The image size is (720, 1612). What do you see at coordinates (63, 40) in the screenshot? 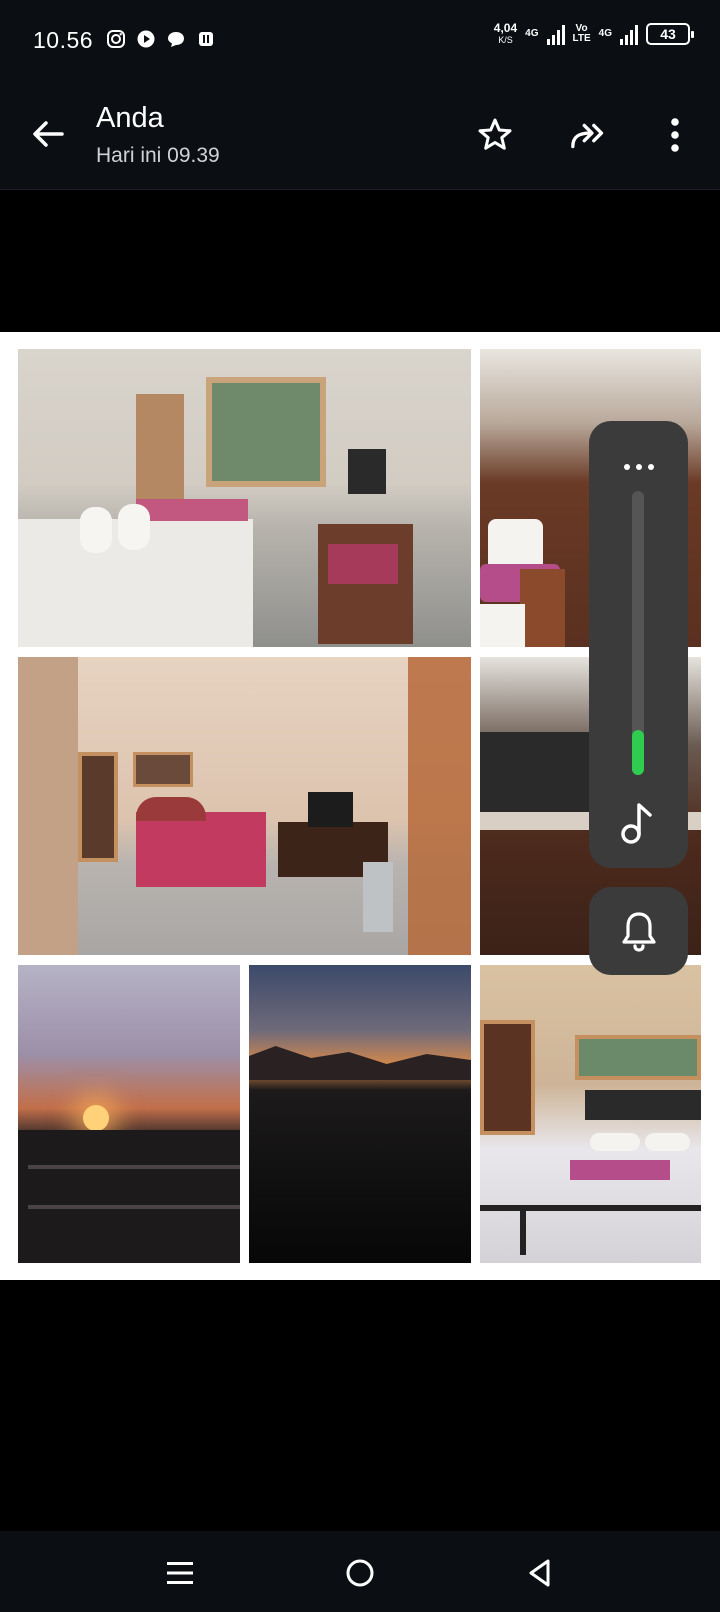
I see `status-time: 10.56` at bounding box center [63, 40].